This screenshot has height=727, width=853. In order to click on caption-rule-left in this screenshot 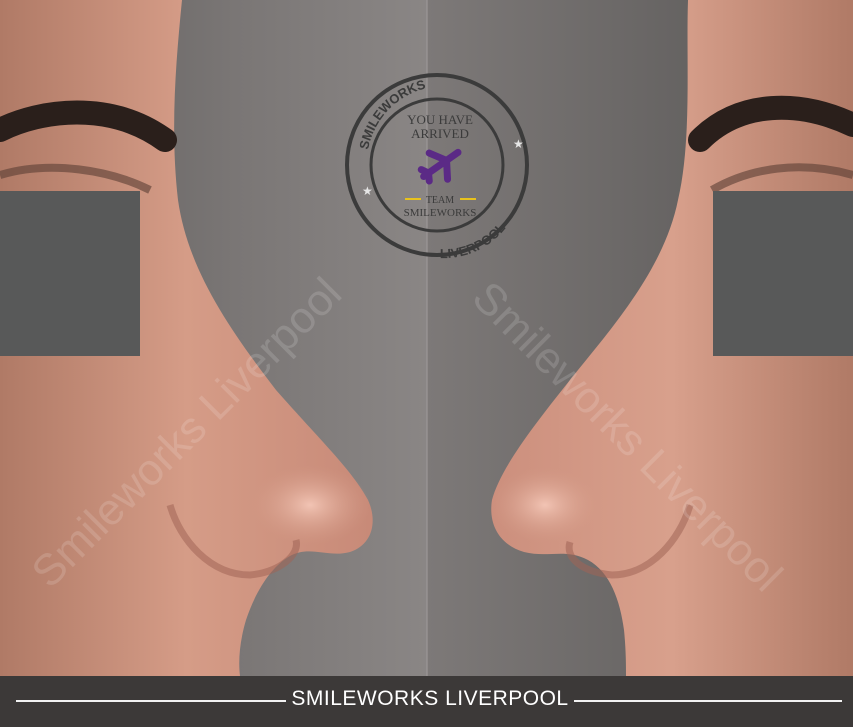, I will do `click(151, 701)`.